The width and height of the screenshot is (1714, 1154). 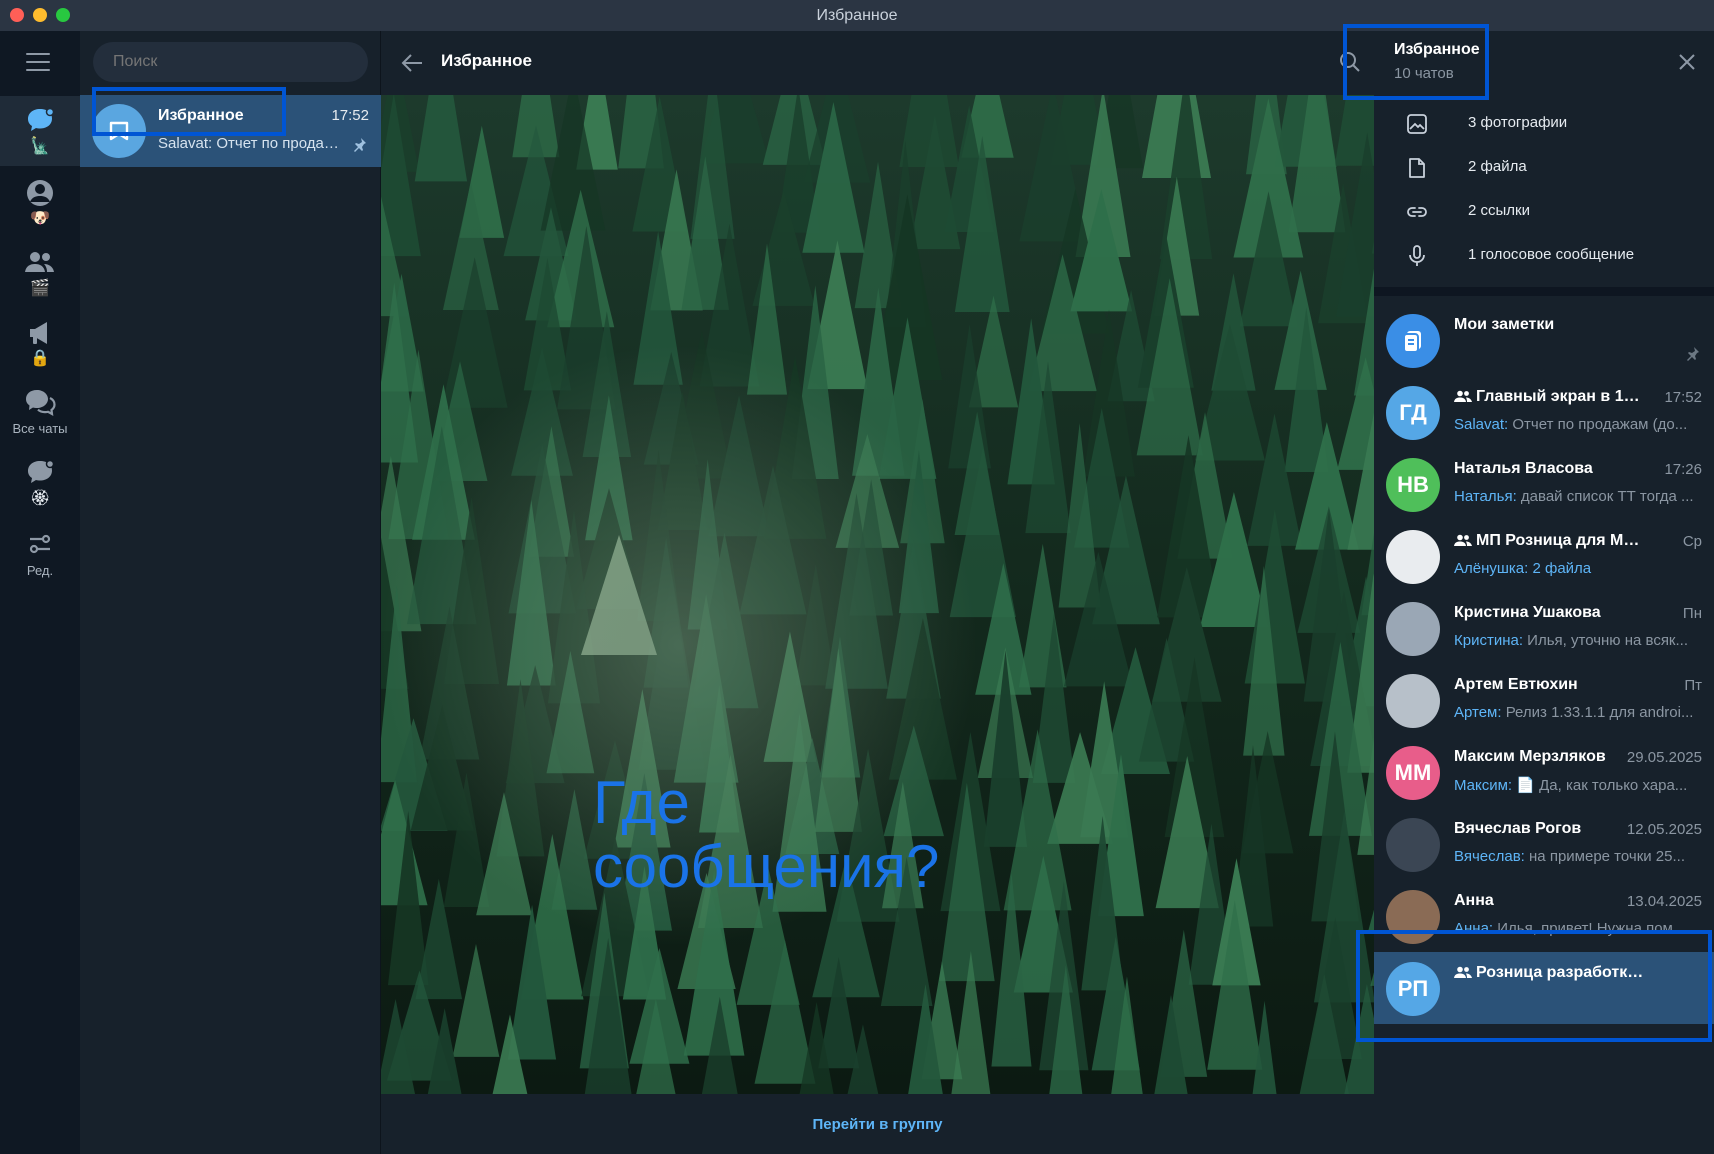 I want to click on chat-footer: Перейти в группу, so click(x=877, y=1124).